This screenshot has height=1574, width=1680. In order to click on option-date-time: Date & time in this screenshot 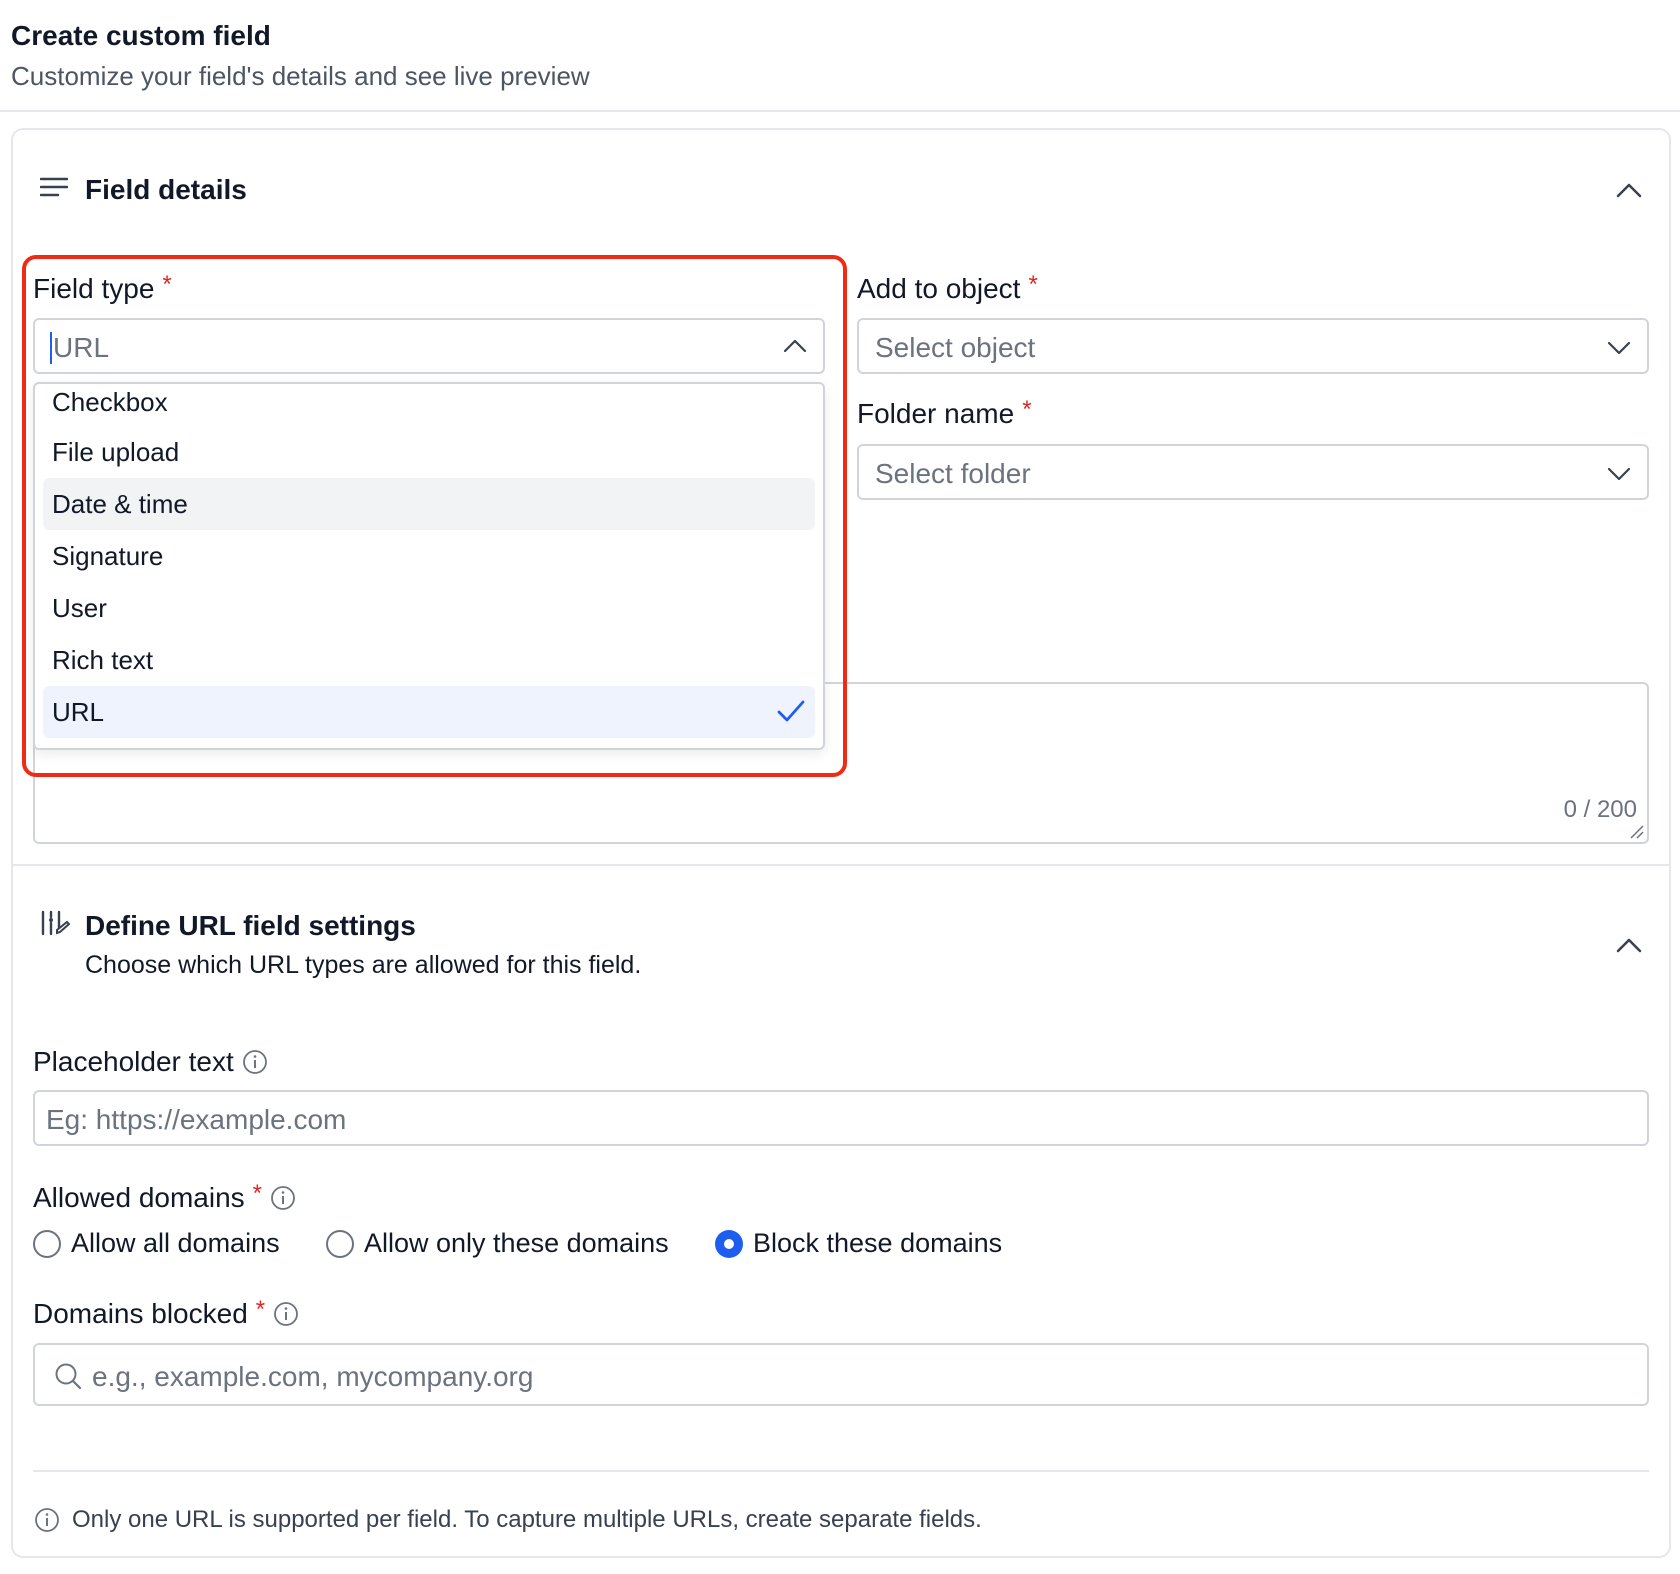, I will do `click(429, 504)`.